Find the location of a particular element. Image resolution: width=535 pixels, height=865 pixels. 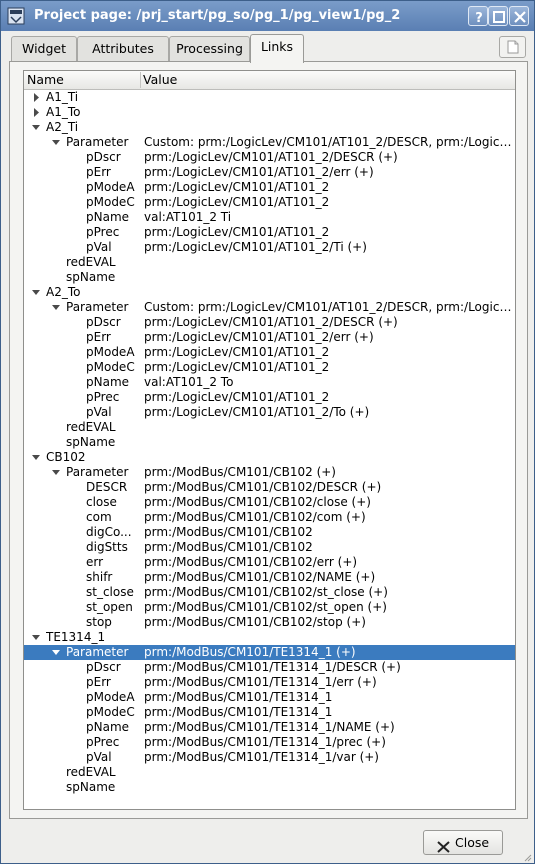

row-value: prm:/ModBus/CM101/CB102/st_open (+) is located at coordinates (265, 607).